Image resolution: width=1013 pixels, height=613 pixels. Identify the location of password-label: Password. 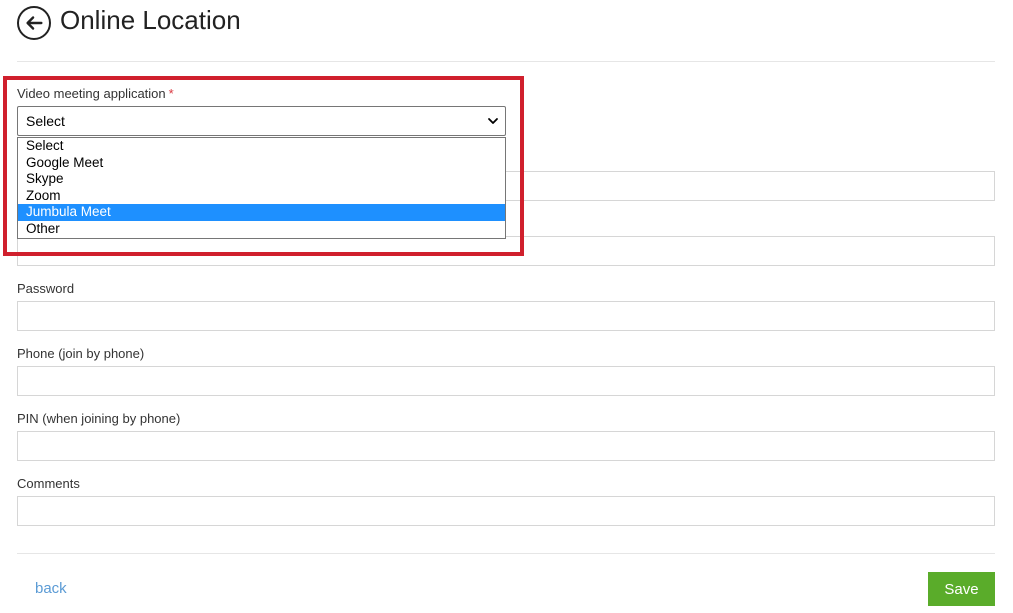
(46, 288).